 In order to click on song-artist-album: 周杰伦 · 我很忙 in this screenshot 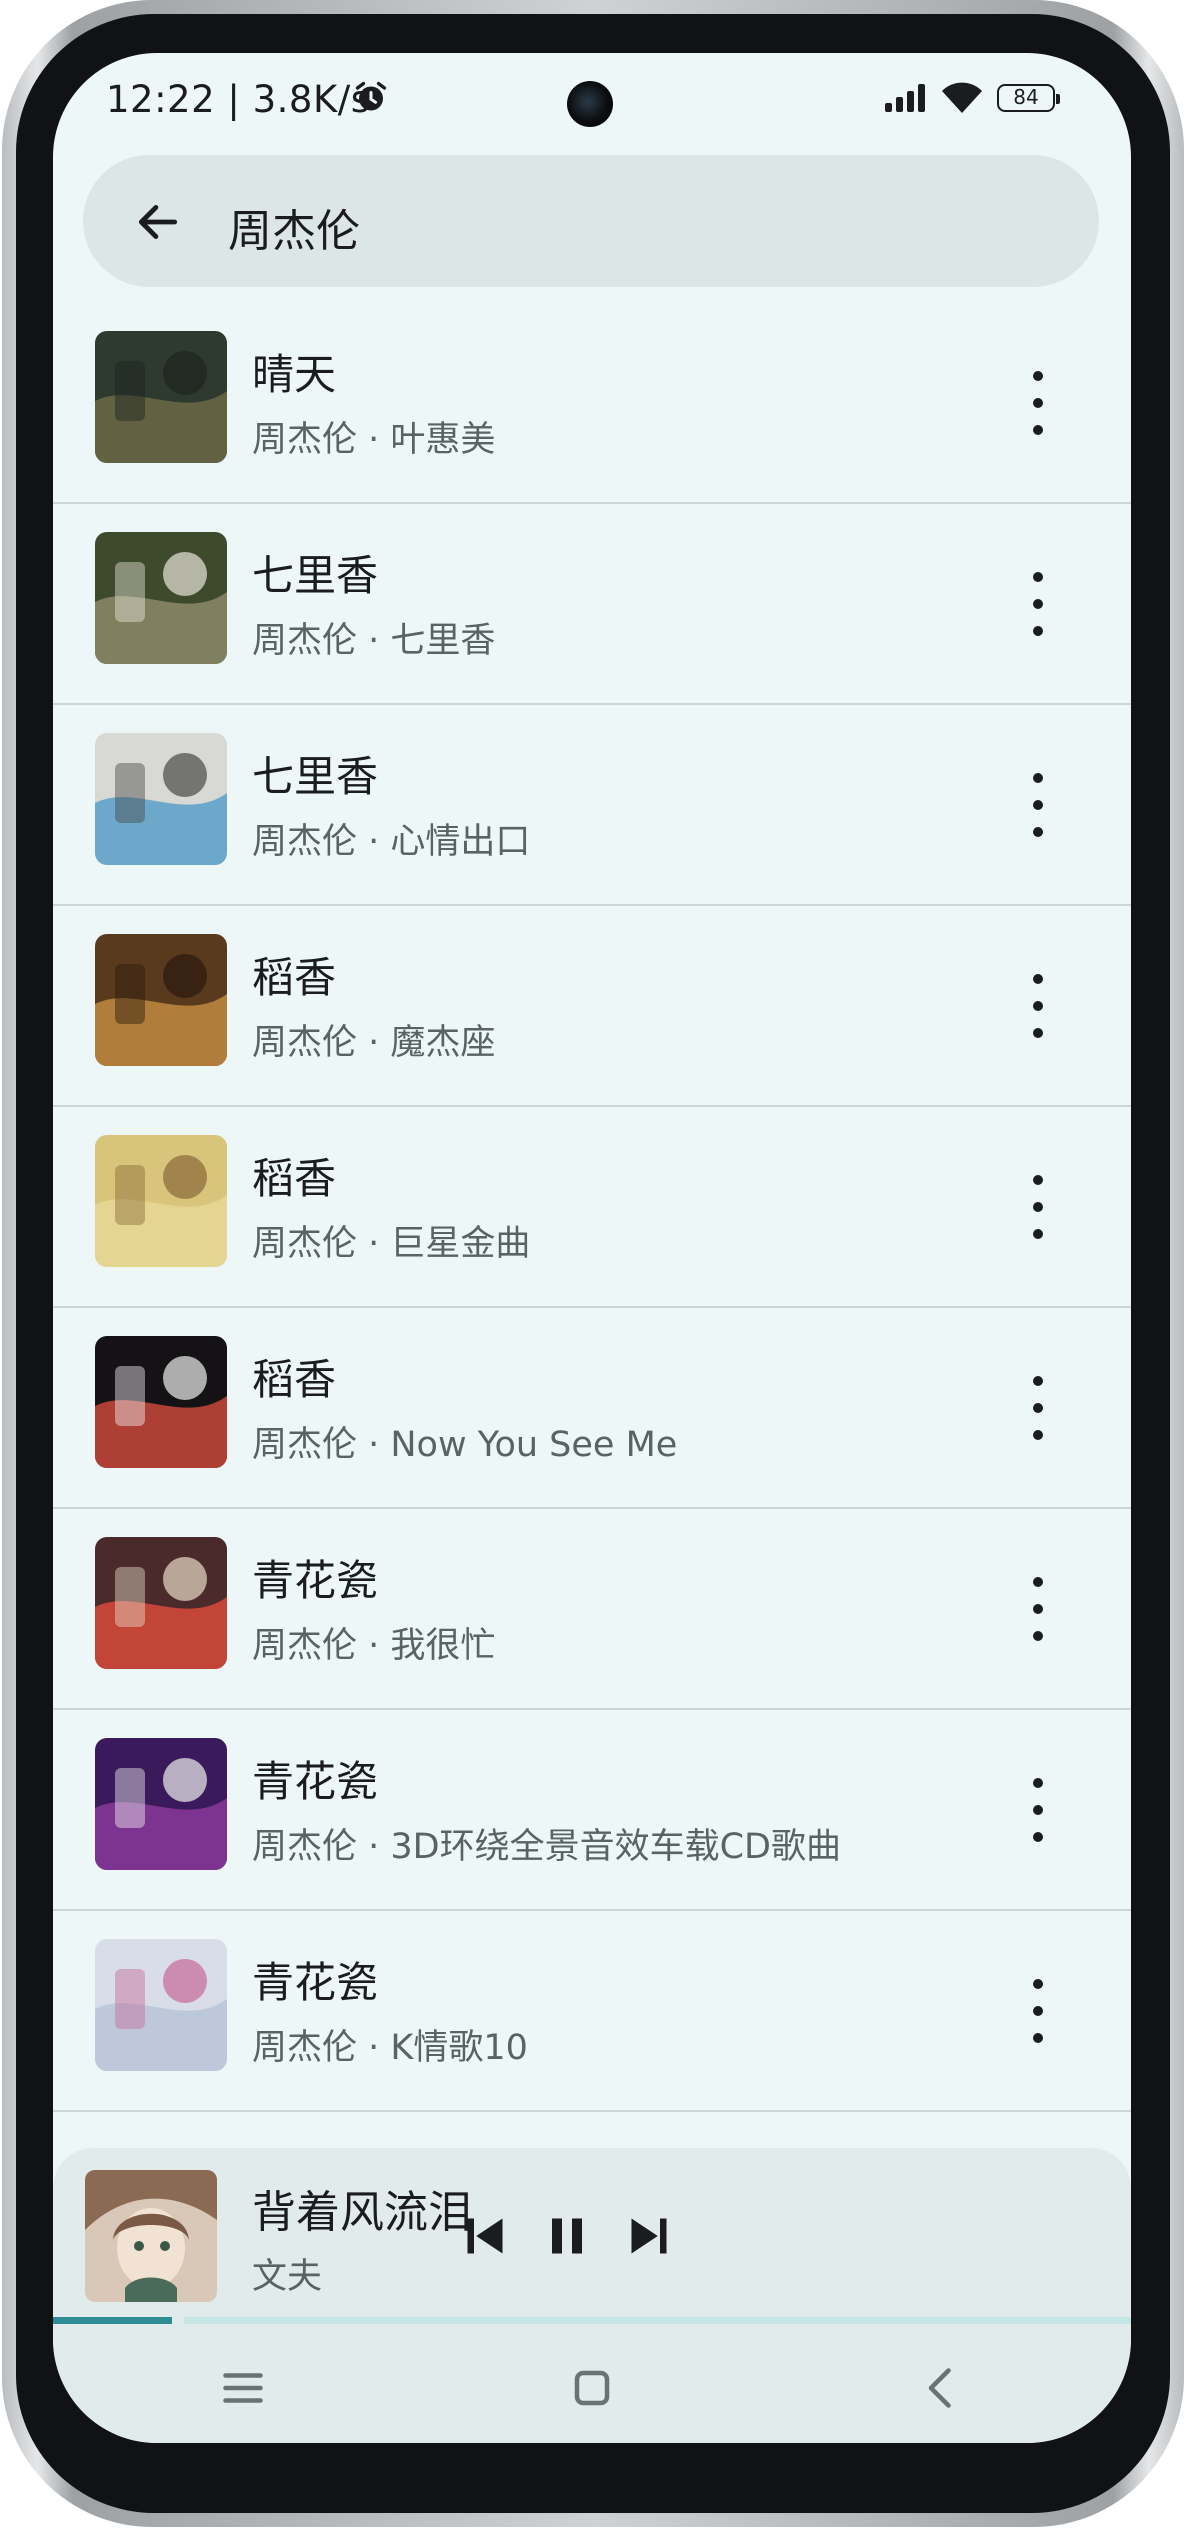, I will do `click(374, 1646)`.